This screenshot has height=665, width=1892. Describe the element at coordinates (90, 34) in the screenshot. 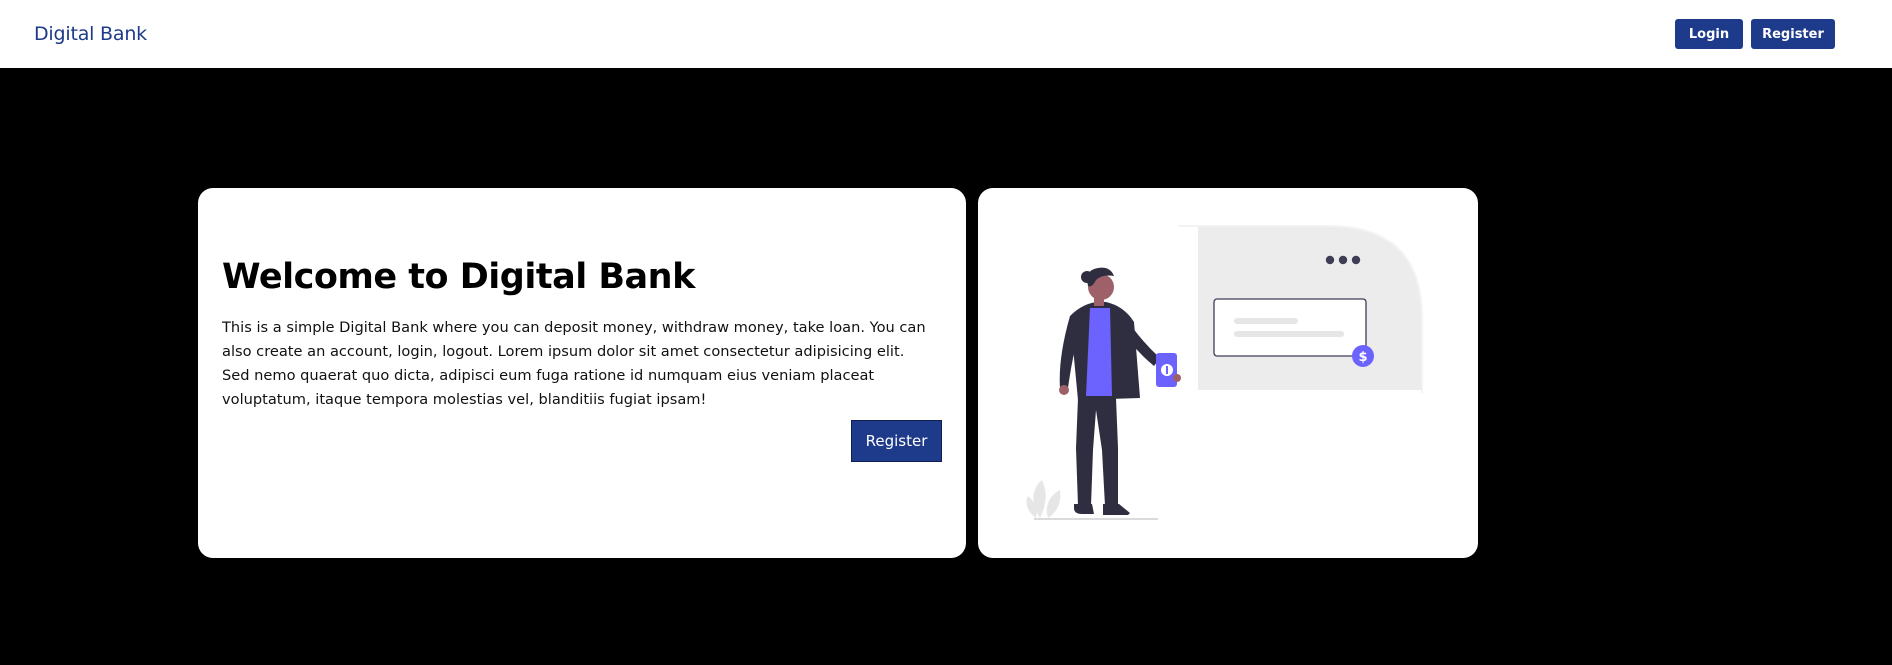

I see `brand-logo: Digital Bank` at that location.